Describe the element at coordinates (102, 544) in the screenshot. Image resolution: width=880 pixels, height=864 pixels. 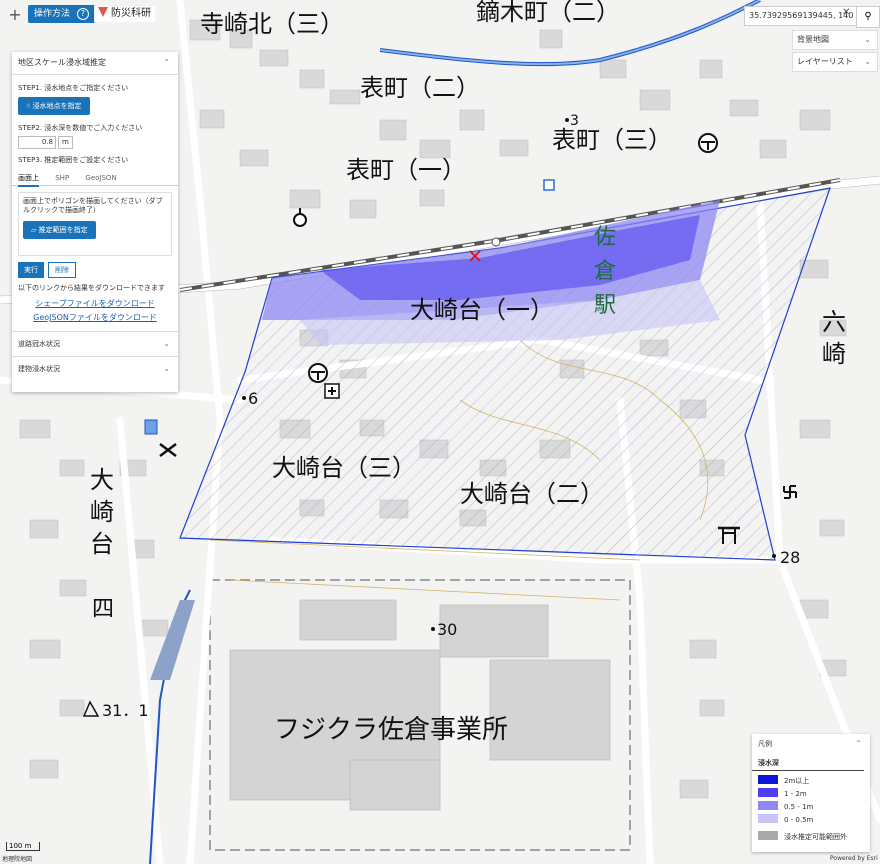
I see `map-label-osakidai4-c: 台` at that location.